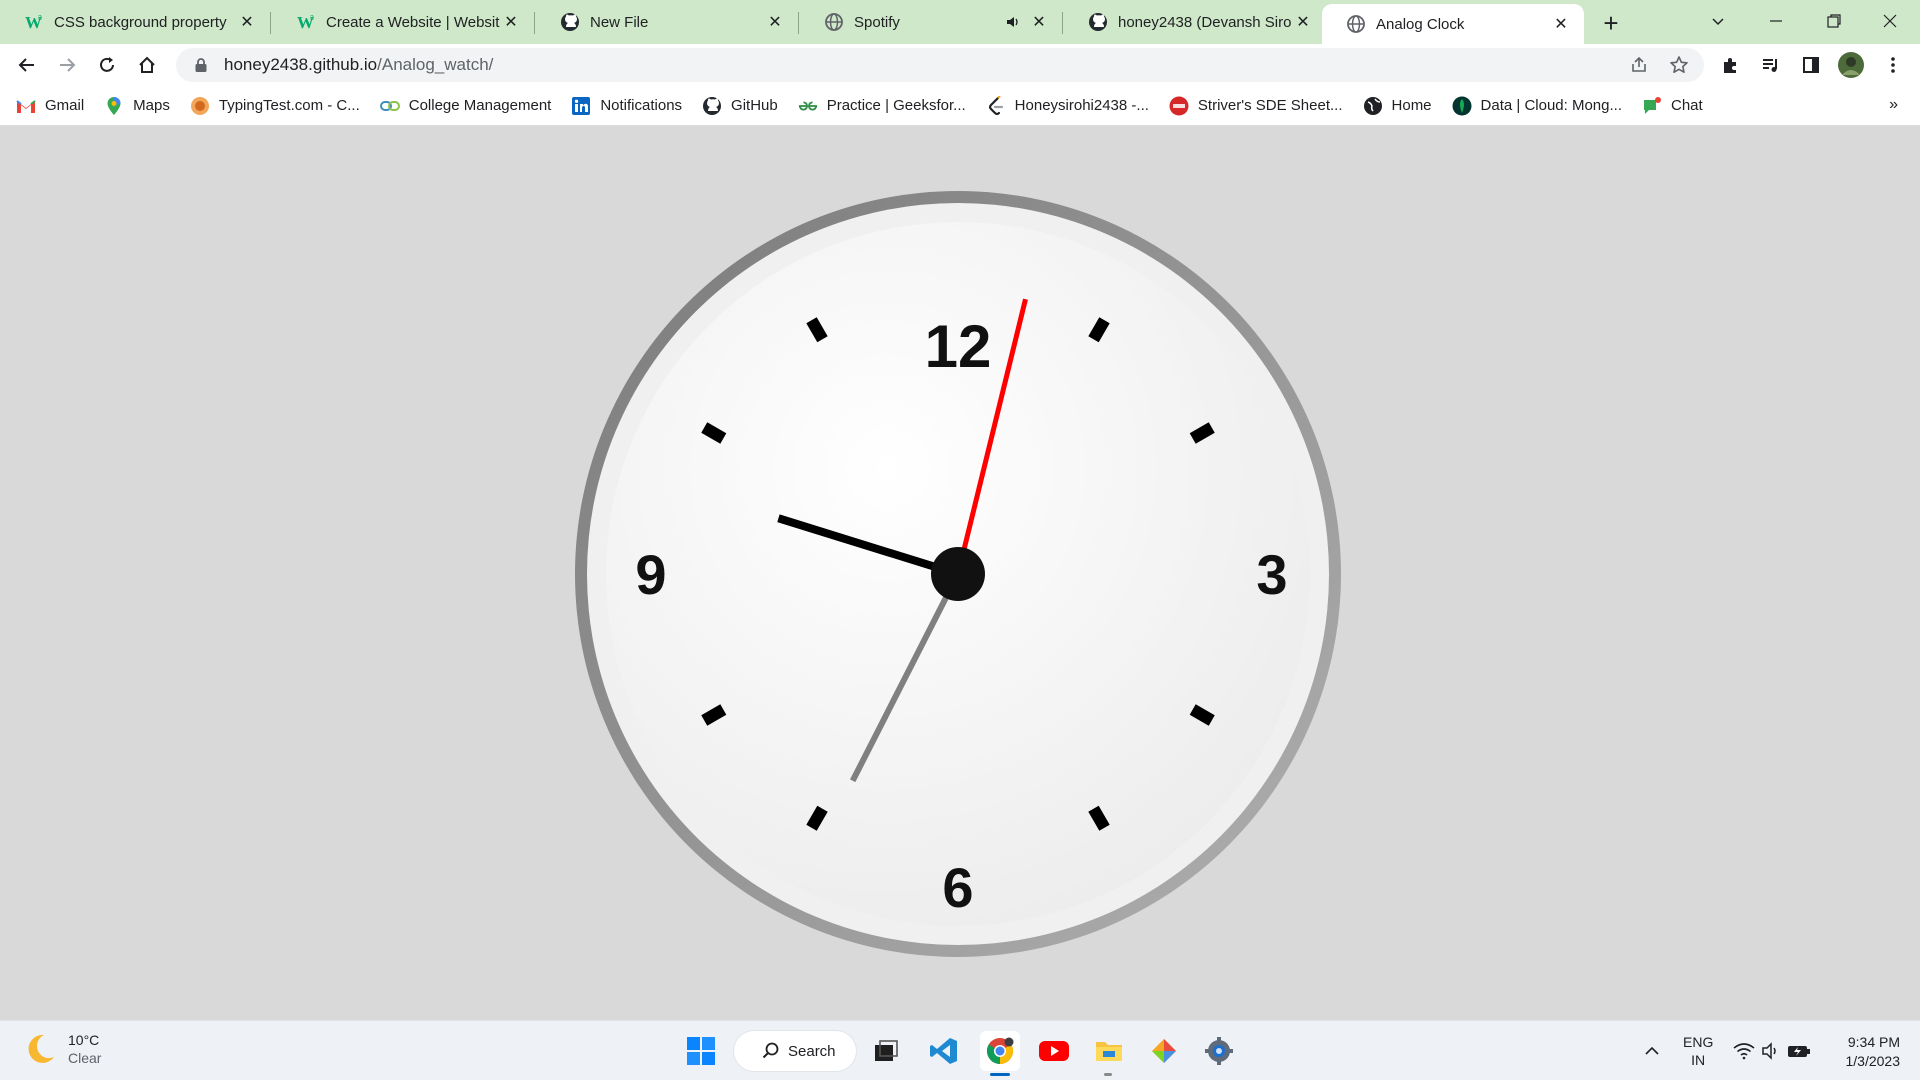 This screenshot has height=1080, width=1920. Describe the element at coordinates (1109, 1051) in the screenshot. I see `file-explorer-icon` at that location.